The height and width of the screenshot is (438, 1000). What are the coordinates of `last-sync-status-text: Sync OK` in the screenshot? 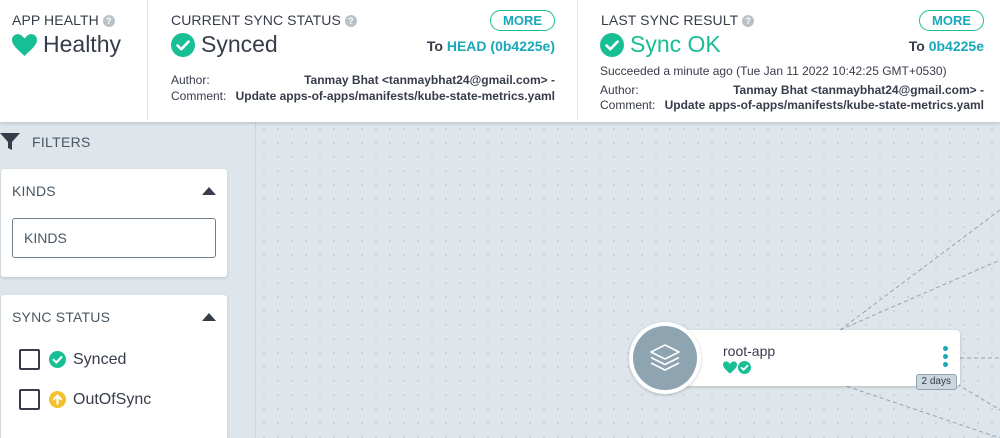 It's located at (675, 44).